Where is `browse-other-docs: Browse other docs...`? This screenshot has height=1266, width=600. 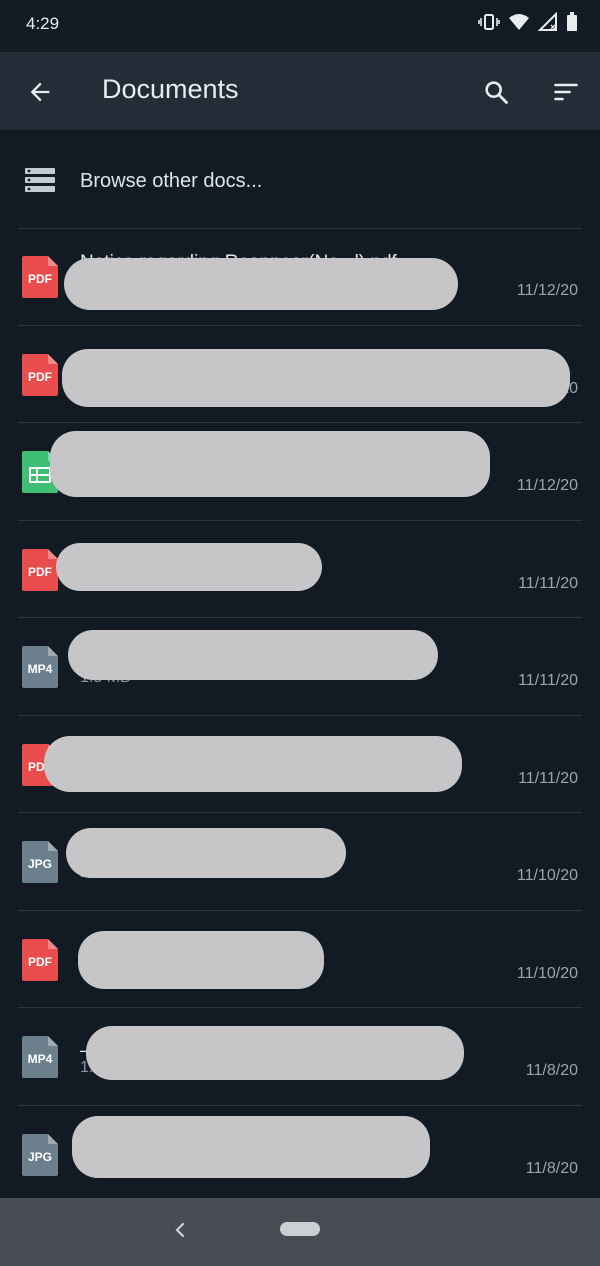 browse-other-docs: Browse other docs... is located at coordinates (300, 179).